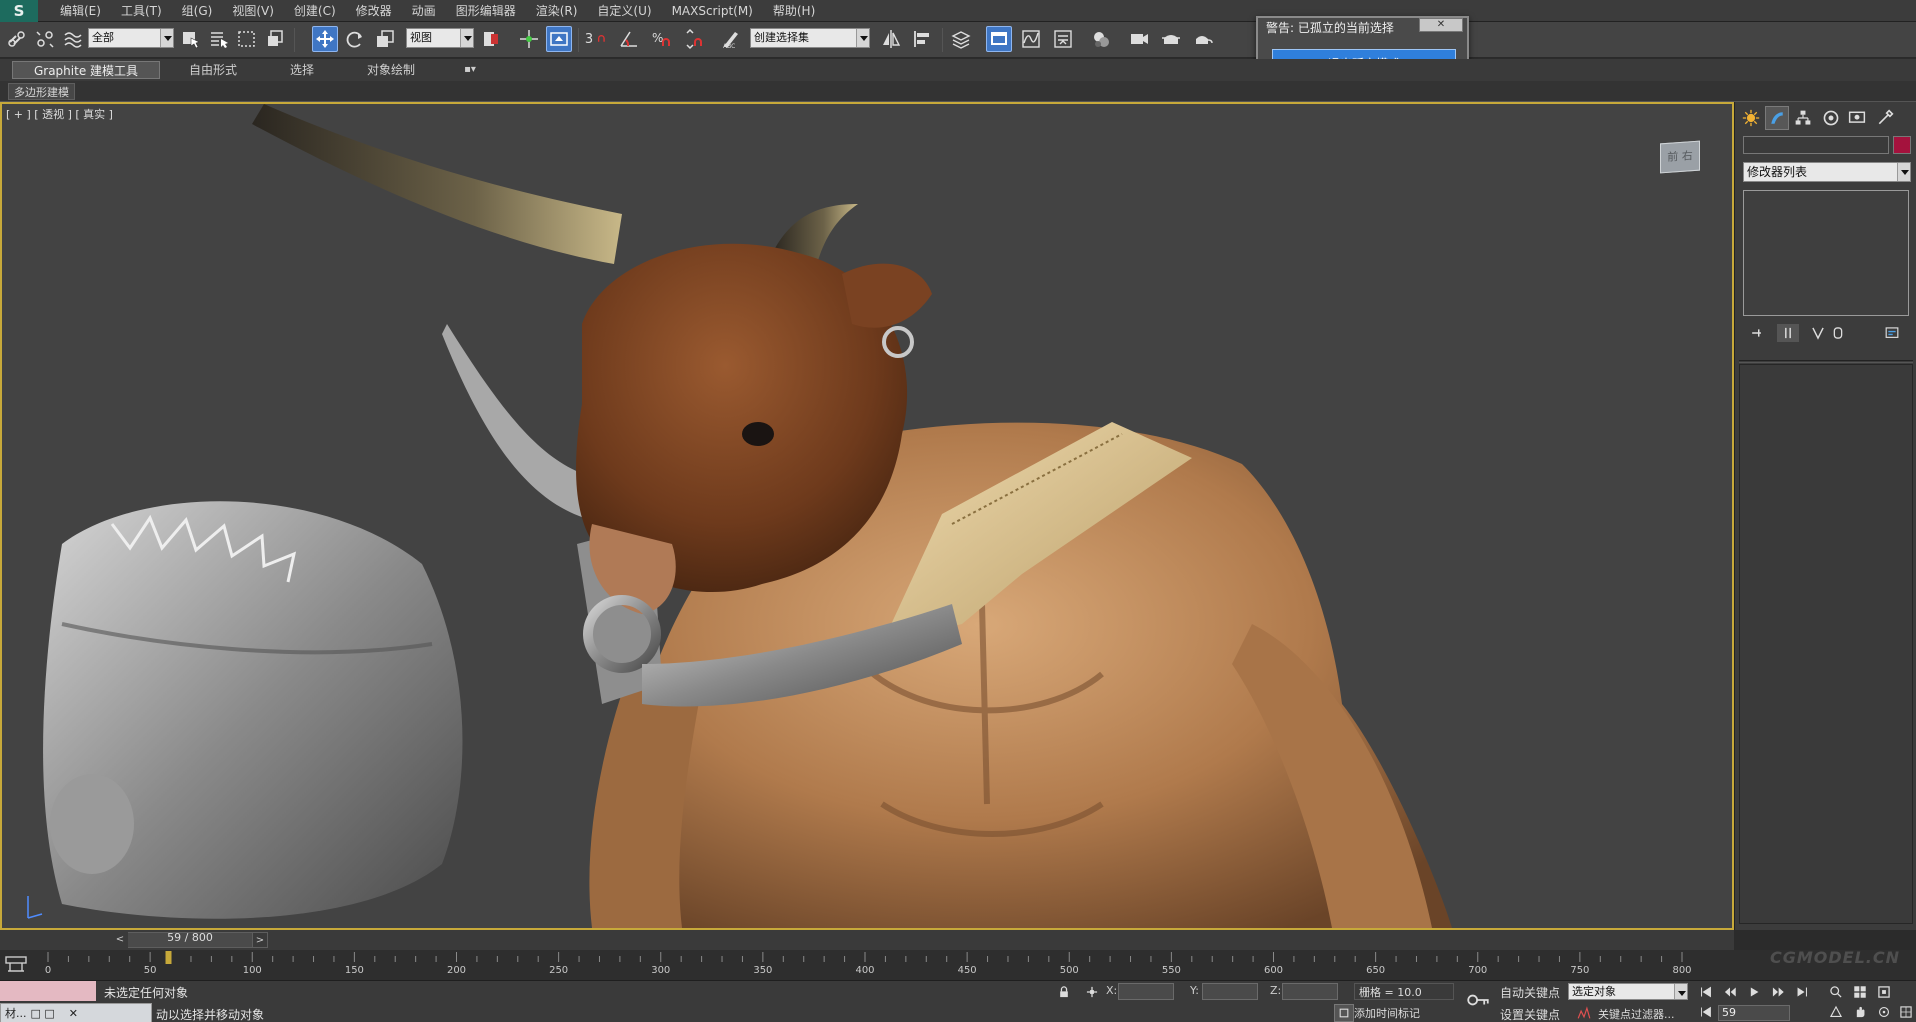 The width and height of the screenshot is (1916, 1022). I want to click on absolute-relative-toggle-icon, so click(1092, 992).